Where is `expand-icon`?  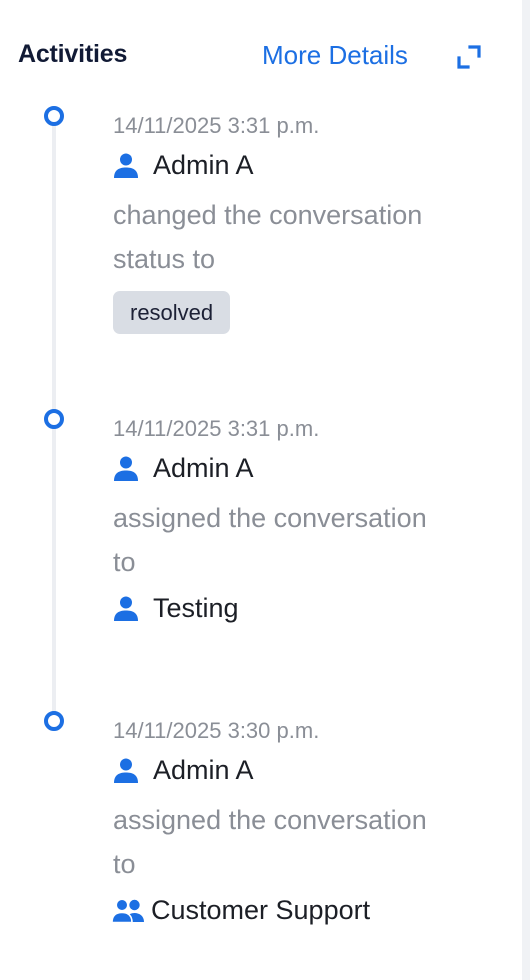 expand-icon is located at coordinates (469, 57).